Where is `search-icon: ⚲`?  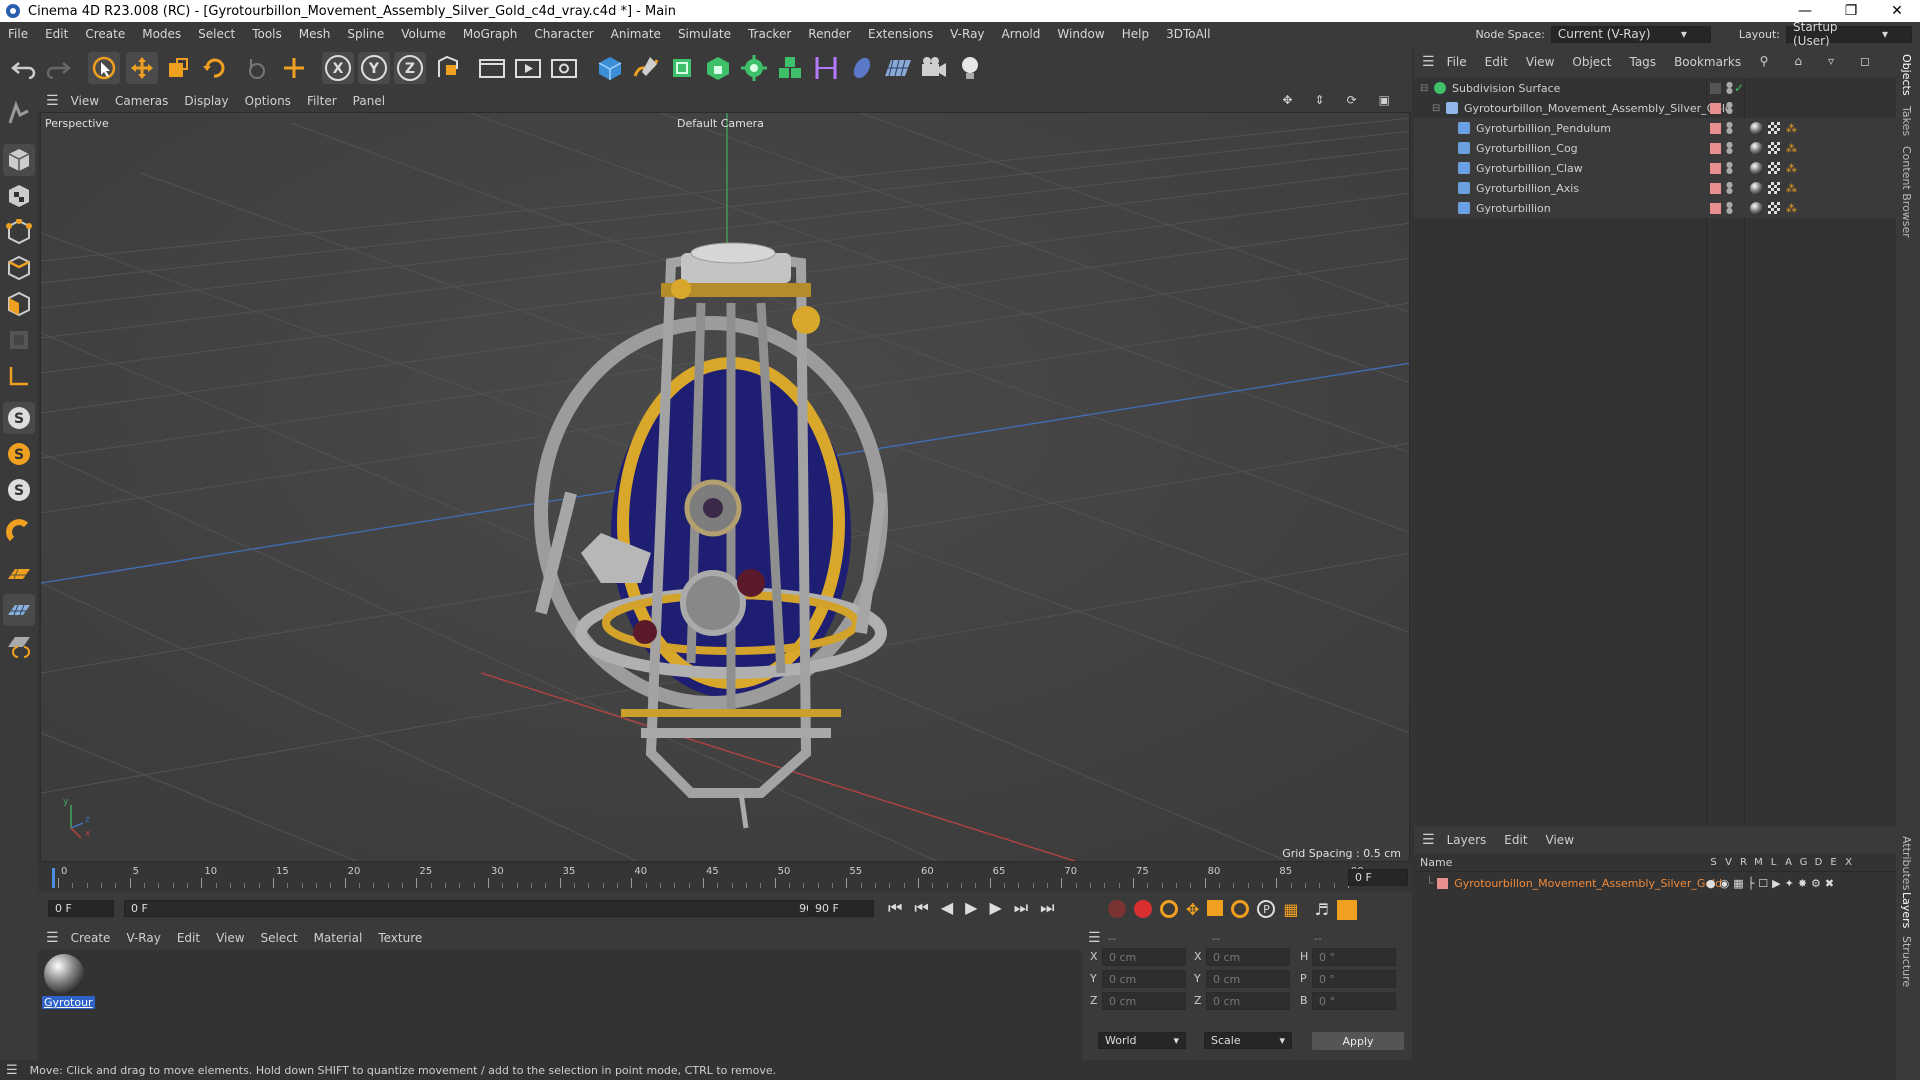 search-icon: ⚲ is located at coordinates (1764, 61).